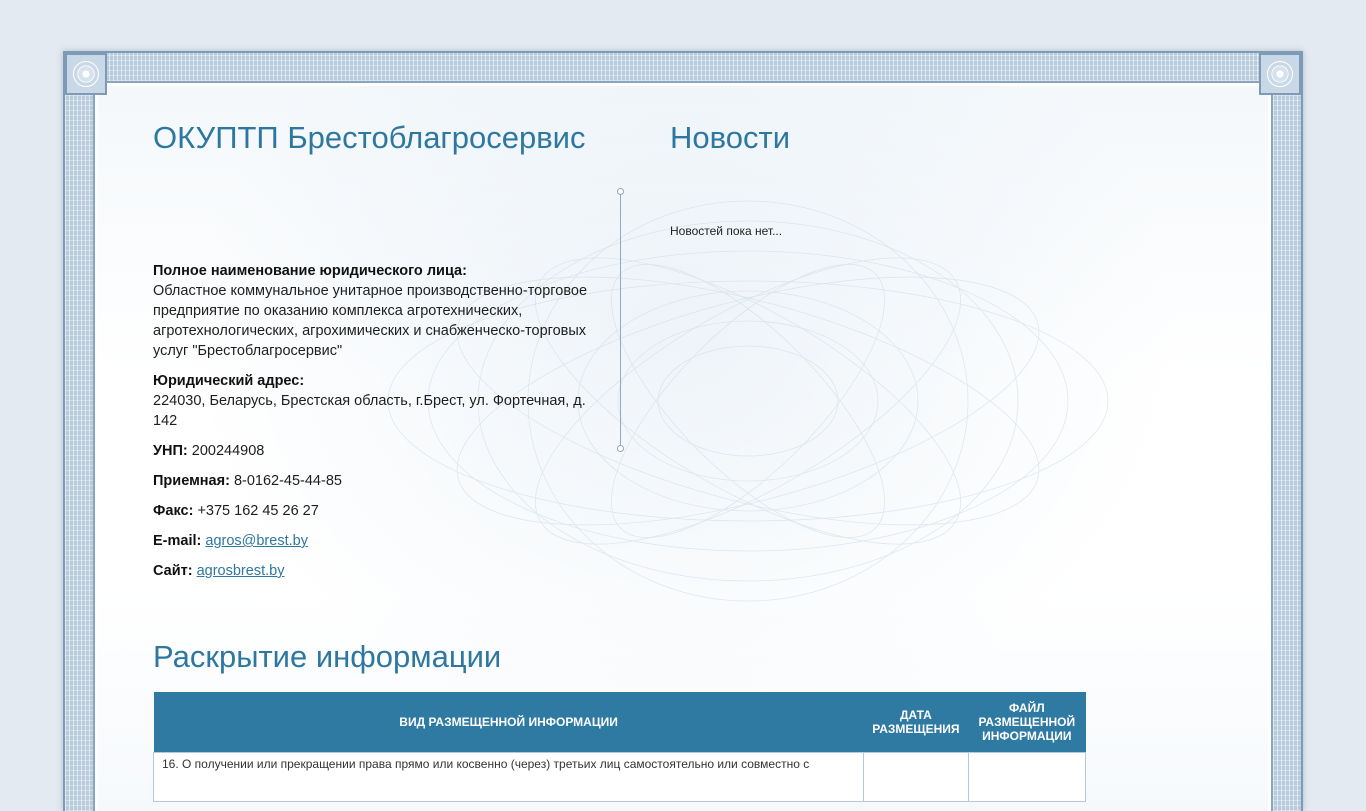  I want to click on column-header-date: Дата размещения, so click(916, 722).